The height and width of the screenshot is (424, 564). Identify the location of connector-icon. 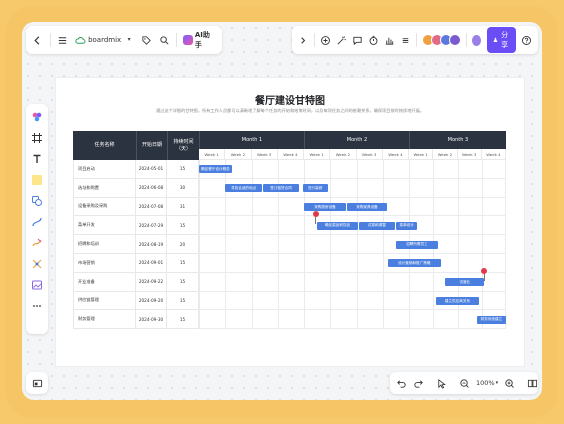
(37, 222).